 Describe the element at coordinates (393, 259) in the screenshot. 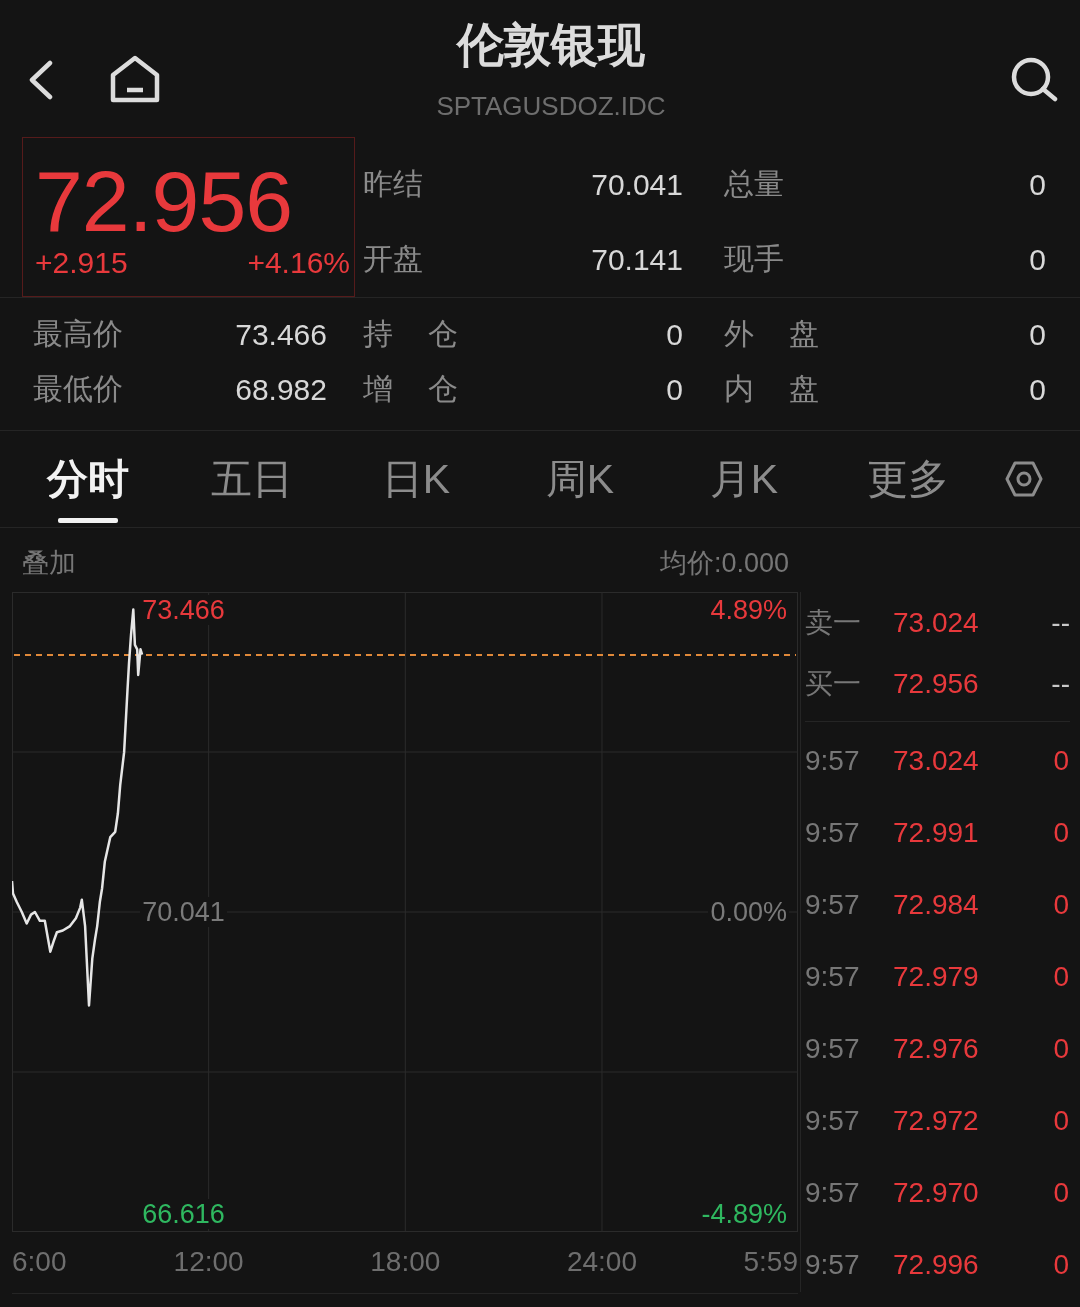

I see `stat-label: 开盘` at that location.